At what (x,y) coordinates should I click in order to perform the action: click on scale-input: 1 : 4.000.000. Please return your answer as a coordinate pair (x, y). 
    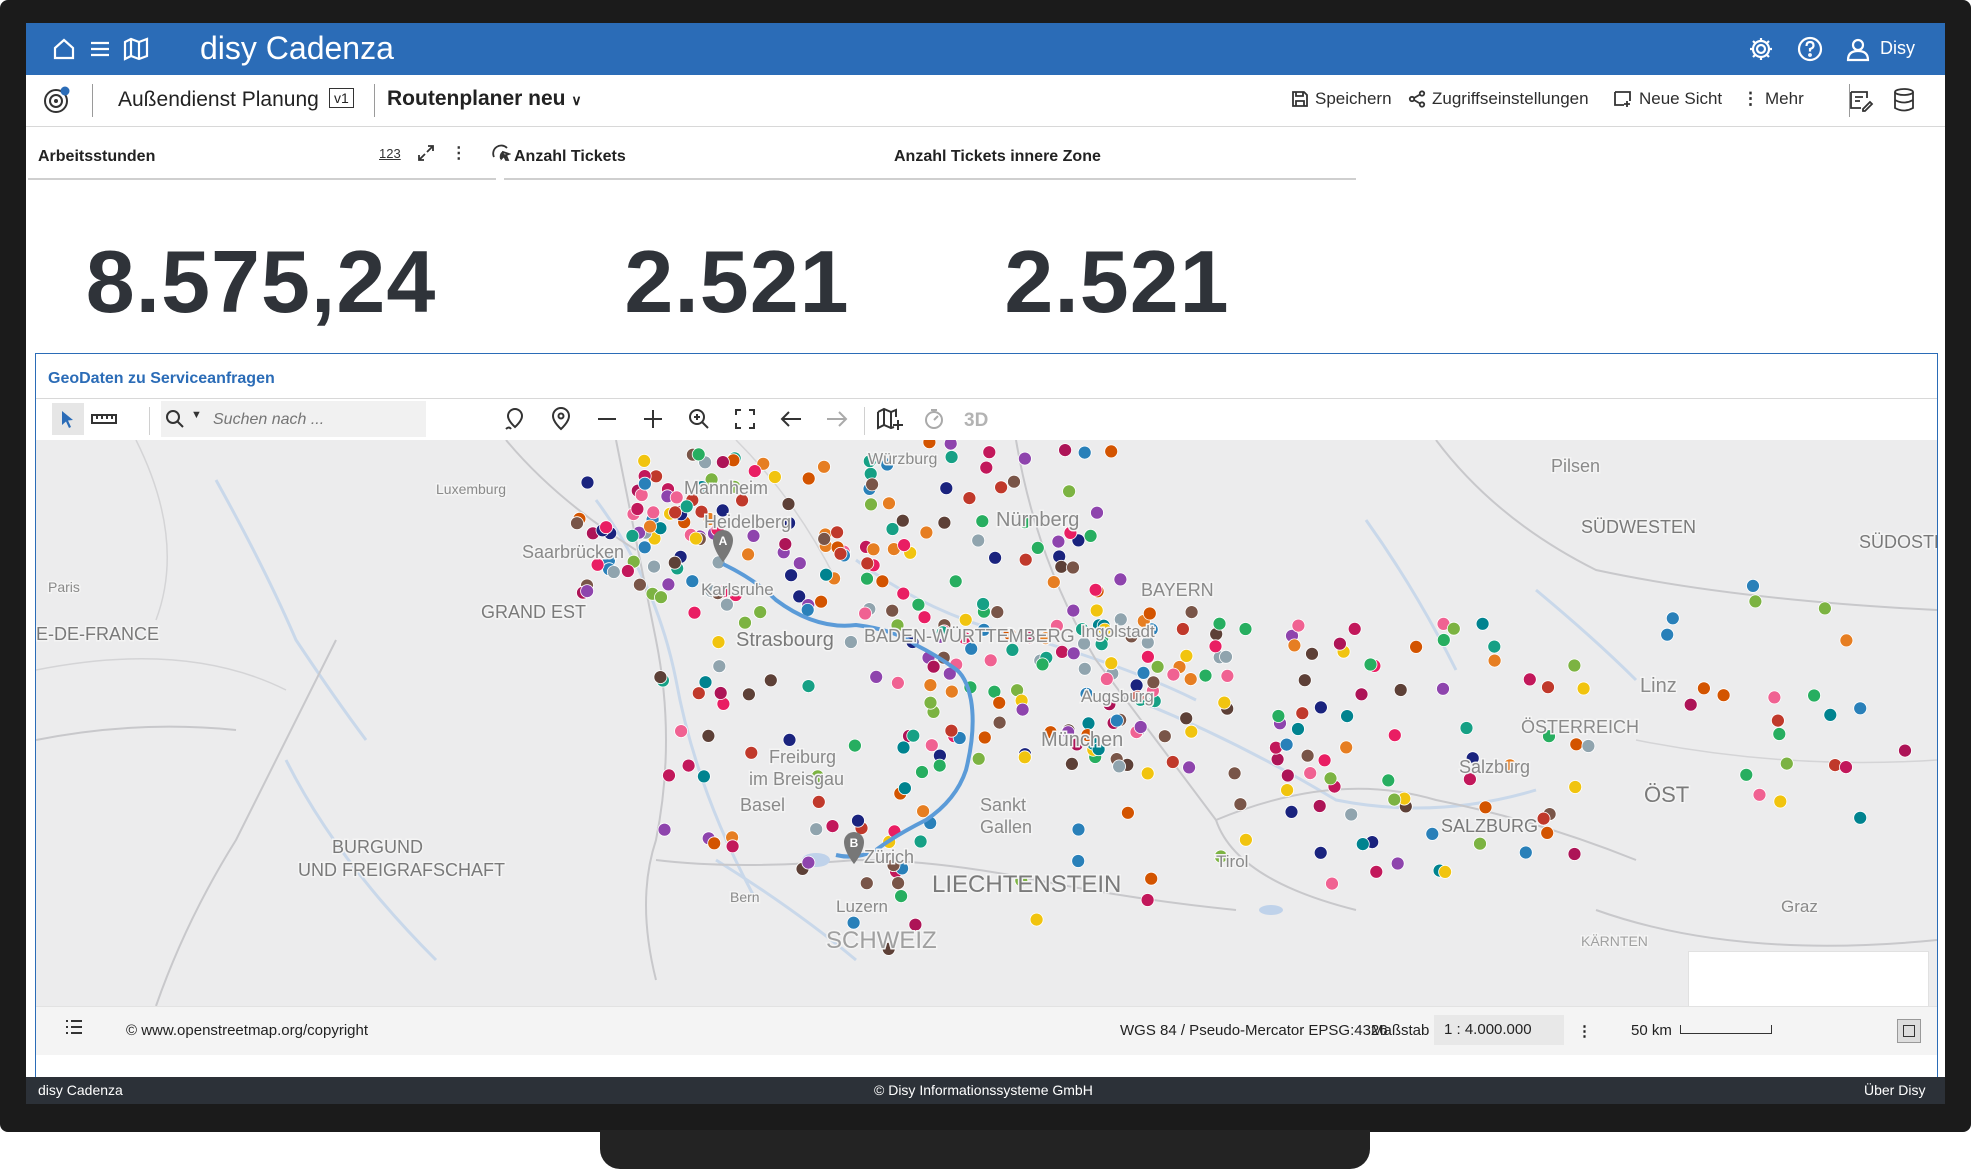
    Looking at the image, I should click on (1499, 1030).